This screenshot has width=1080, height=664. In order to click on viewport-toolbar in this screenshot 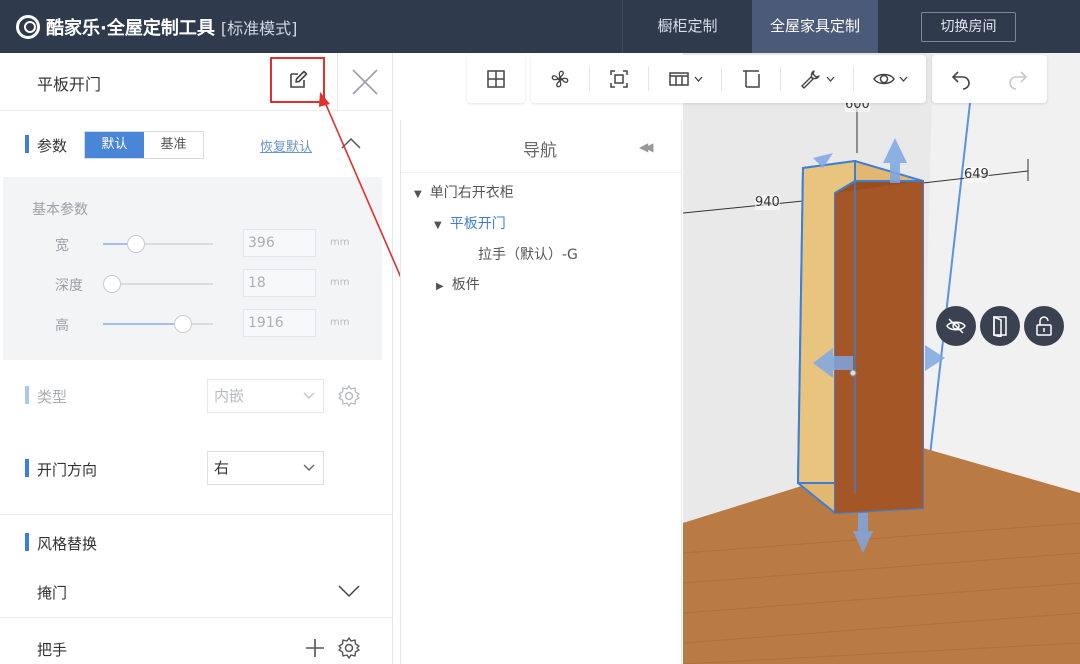, I will do `click(757, 79)`.